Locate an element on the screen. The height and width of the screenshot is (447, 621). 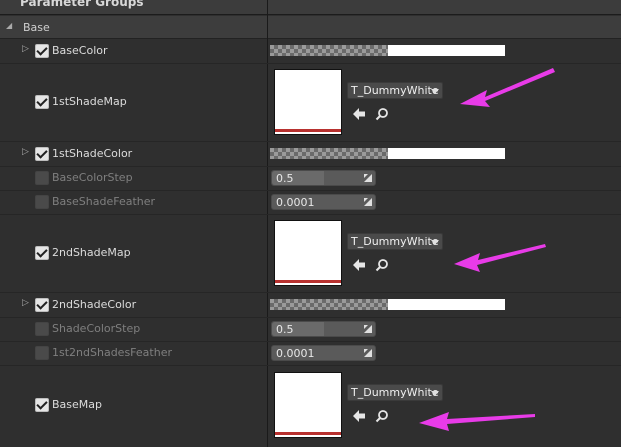
param-row-basecolor: ▷ BaseColor is located at coordinates (310, 51).